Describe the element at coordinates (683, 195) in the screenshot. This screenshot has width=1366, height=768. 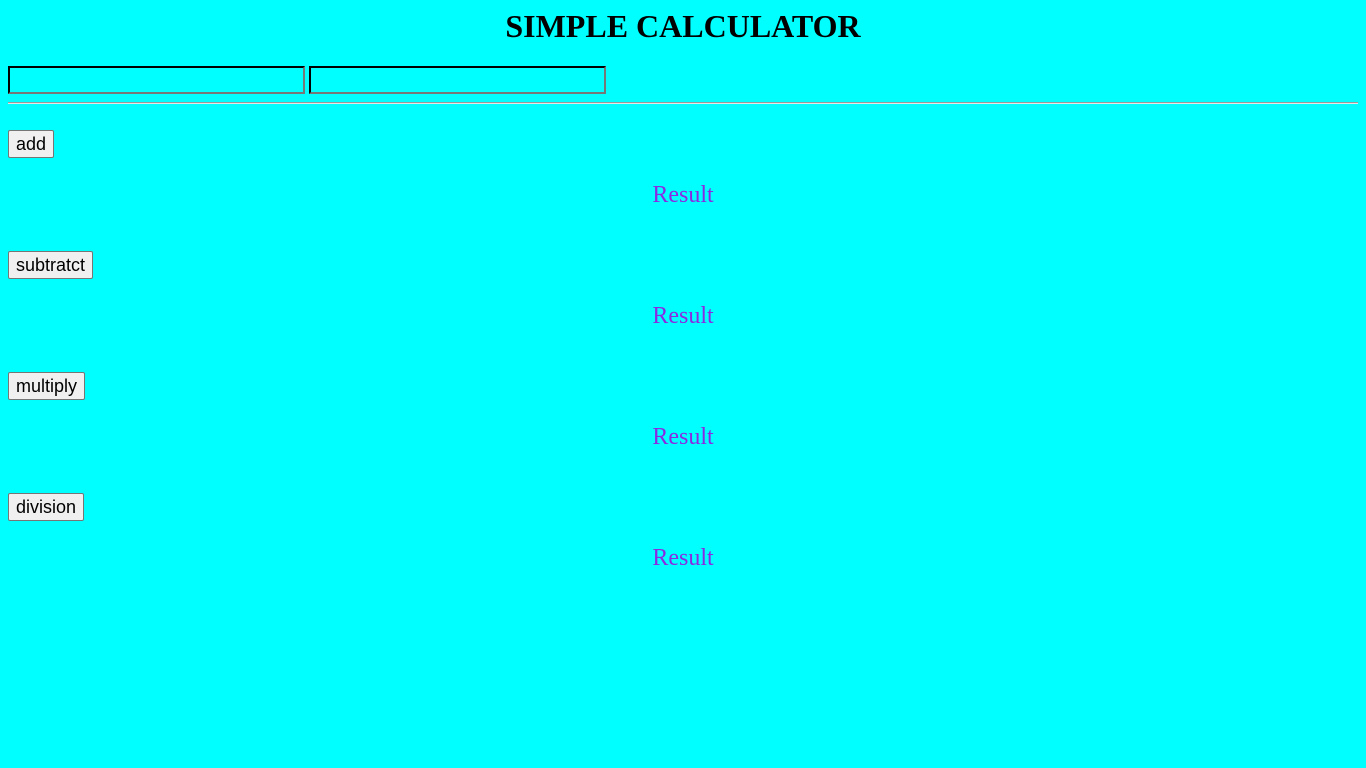
I see `add-result: Result` at that location.